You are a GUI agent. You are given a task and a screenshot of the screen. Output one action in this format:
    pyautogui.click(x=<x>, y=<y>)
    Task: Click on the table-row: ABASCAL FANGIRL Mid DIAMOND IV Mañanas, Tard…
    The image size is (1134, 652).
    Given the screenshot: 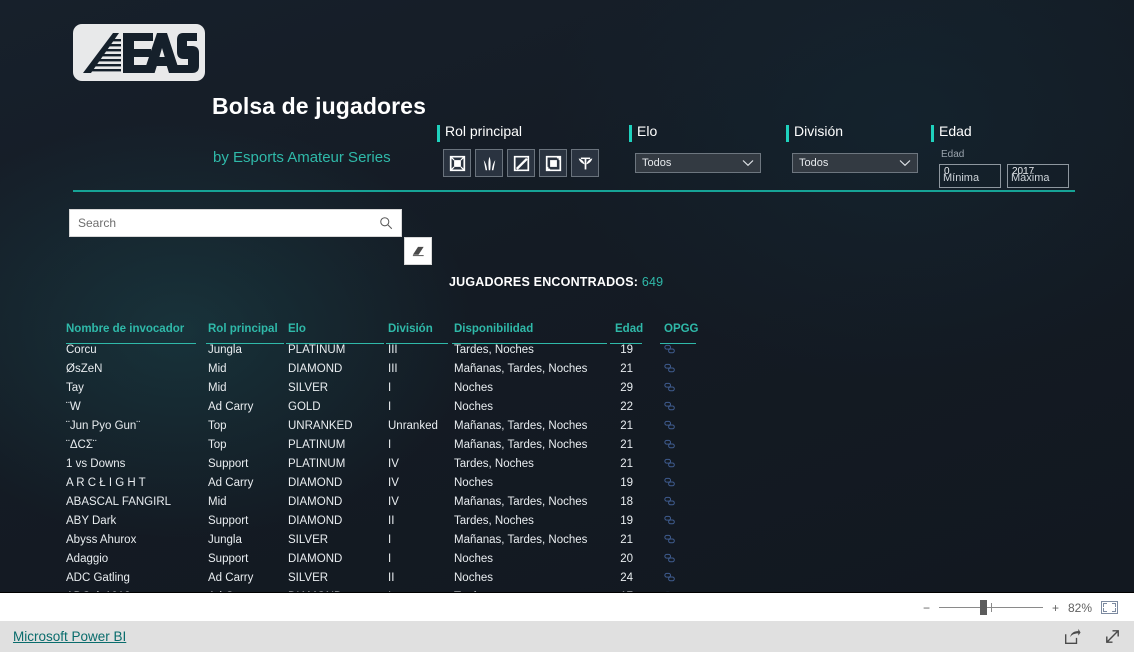 What is the action you would take?
    pyautogui.click(x=384, y=502)
    